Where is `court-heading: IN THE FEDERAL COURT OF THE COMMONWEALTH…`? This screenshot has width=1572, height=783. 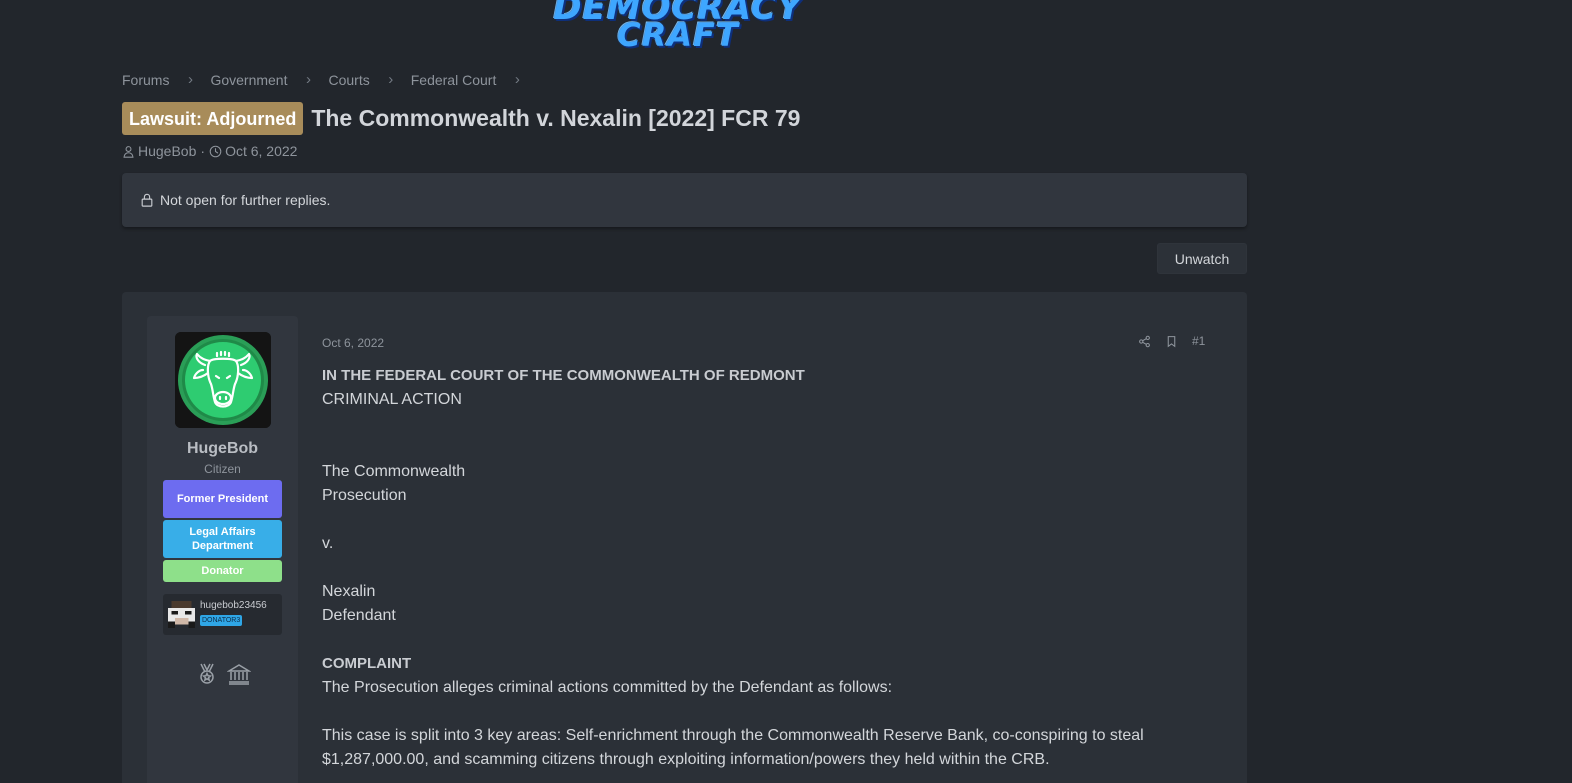
court-heading: IN THE FEDERAL COURT OF THE COMMONWEALTH… is located at coordinates (563, 375).